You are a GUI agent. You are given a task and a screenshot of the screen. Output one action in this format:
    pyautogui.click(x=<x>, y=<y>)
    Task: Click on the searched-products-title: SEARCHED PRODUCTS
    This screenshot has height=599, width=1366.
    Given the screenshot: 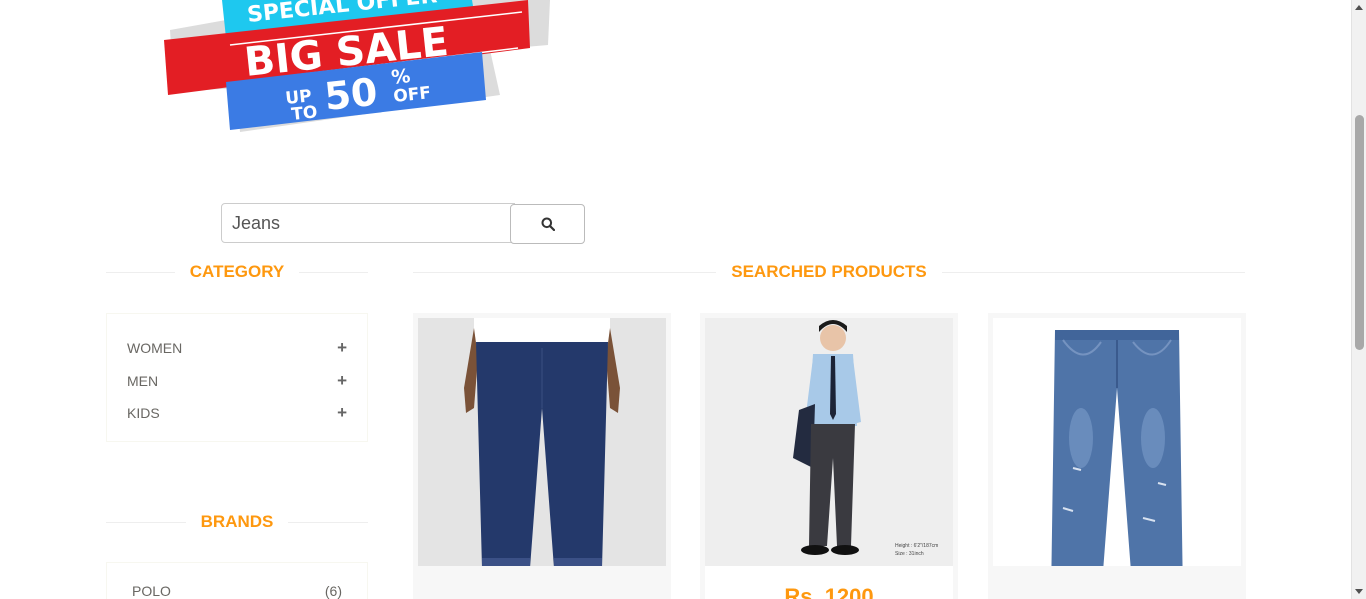 What is the action you would take?
    pyautogui.click(x=829, y=271)
    